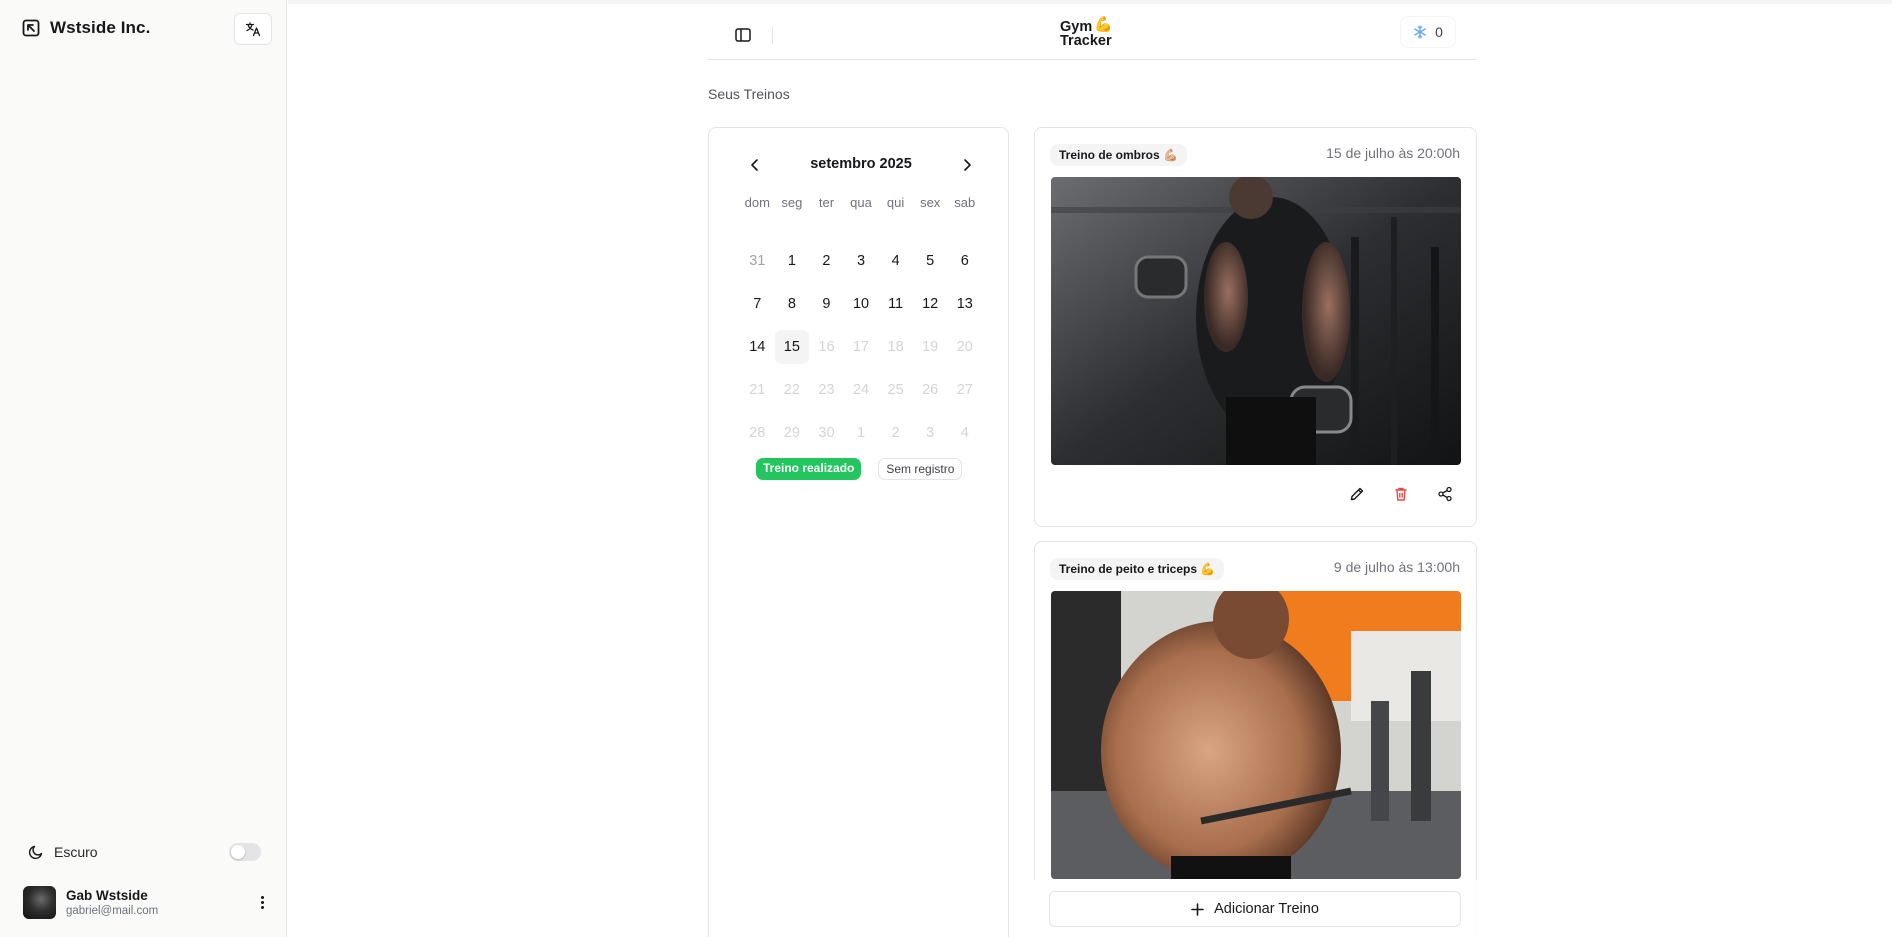 The image size is (1892, 937). Describe the element at coordinates (930, 346) in the screenshot. I see `calendar-day: 19` at that location.